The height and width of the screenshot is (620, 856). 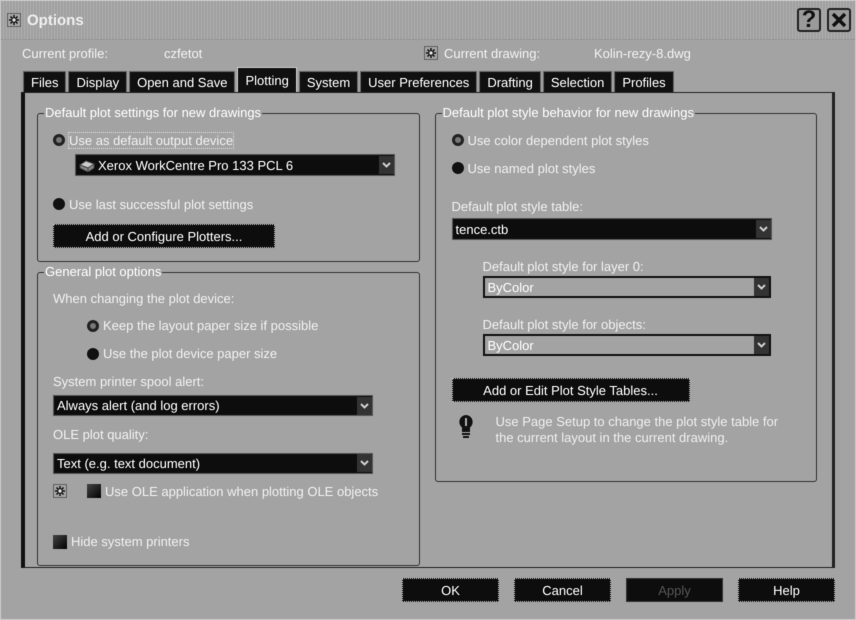 What do you see at coordinates (87, 165) in the screenshot?
I see `printer-icon` at bounding box center [87, 165].